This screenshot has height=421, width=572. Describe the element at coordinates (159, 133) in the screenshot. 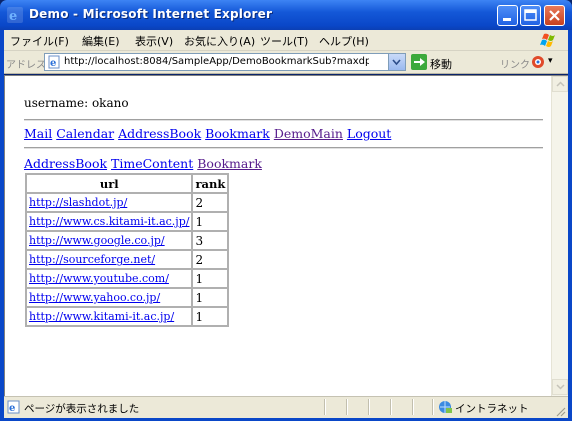

I see `nav-addressbook-link: AddressBook` at that location.